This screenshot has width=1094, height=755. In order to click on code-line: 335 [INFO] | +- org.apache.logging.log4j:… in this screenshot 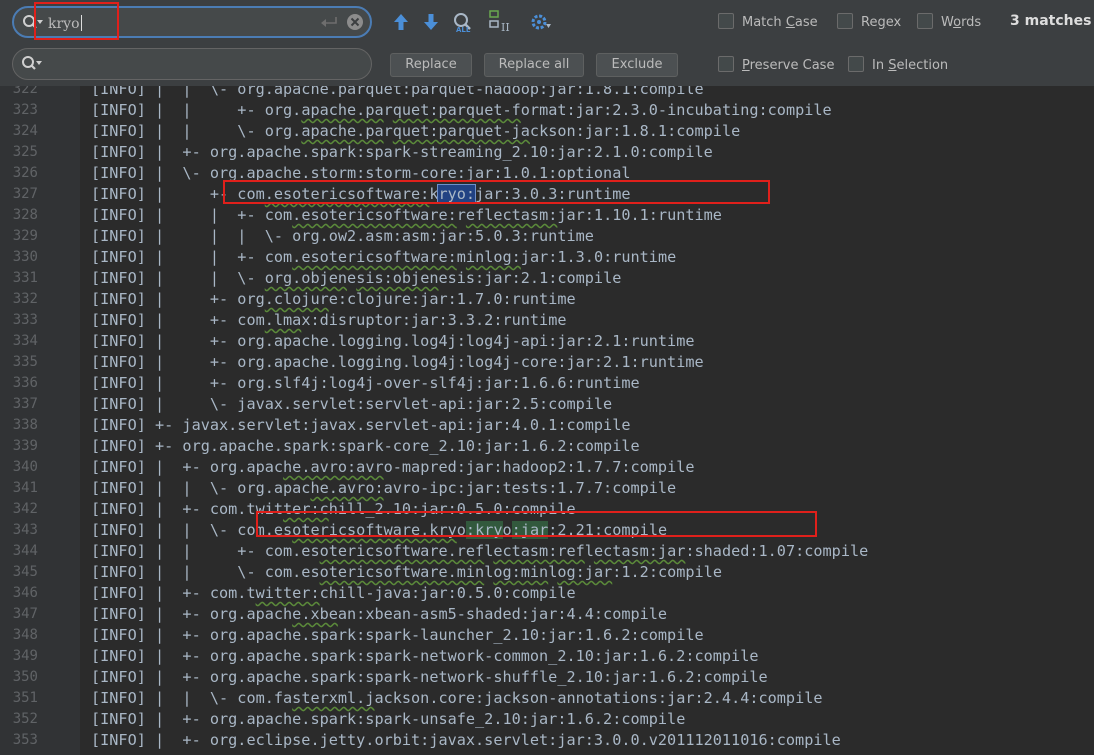, I will do `click(547, 362)`.